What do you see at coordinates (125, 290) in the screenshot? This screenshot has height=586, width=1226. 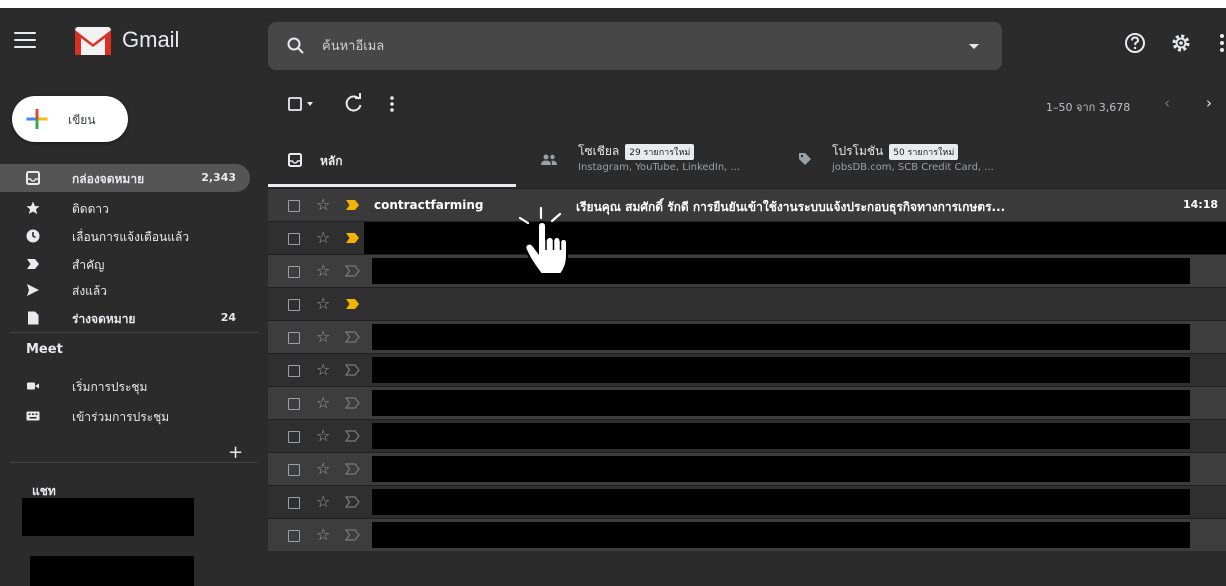 I see `sidebar-item-sent: ส่งแล้ว` at bounding box center [125, 290].